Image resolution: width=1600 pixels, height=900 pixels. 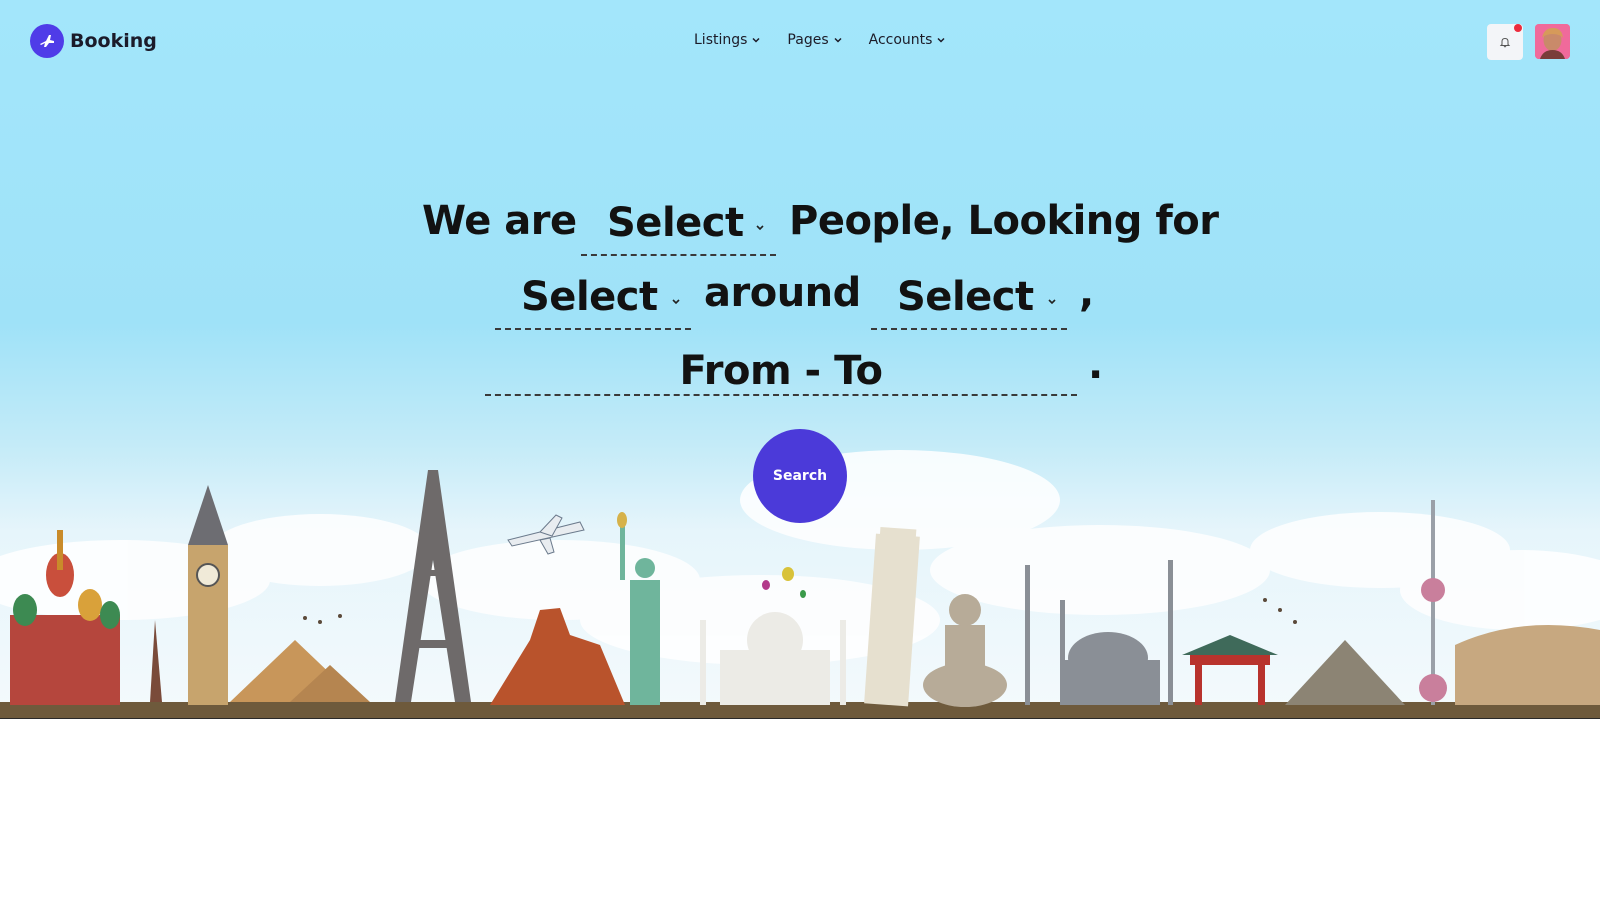 I want to click on date-range-value: From - To, so click(x=781, y=371).